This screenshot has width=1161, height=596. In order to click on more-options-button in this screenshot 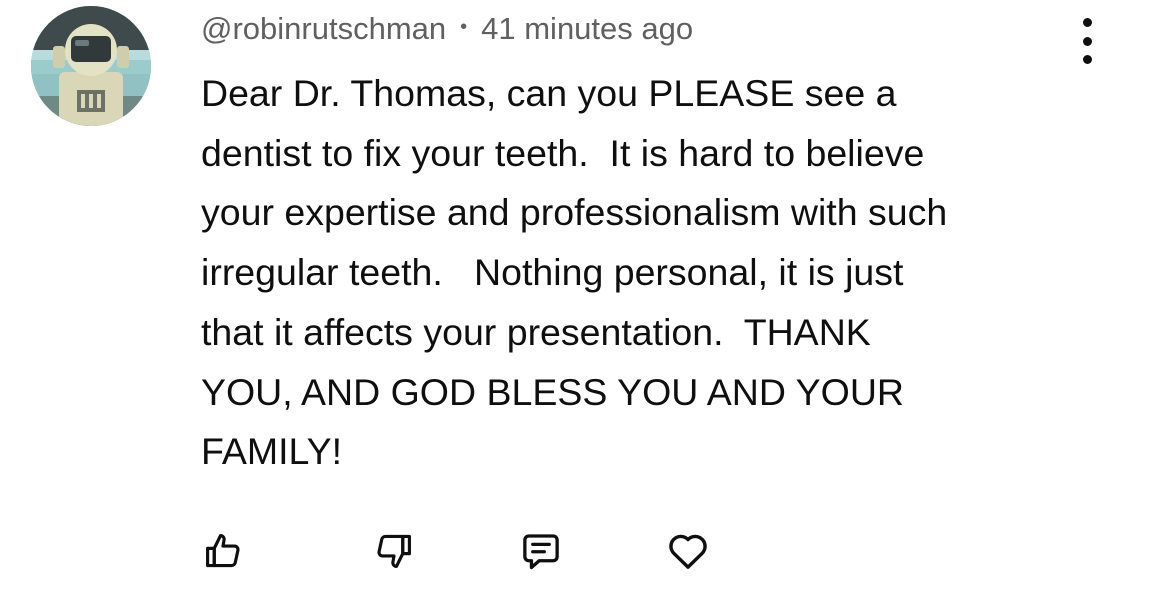, I will do `click(1087, 41)`.